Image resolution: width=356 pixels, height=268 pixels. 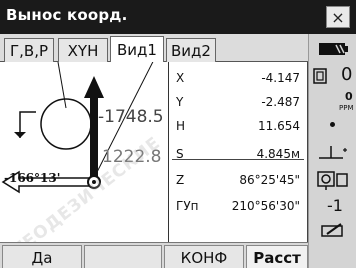 What do you see at coordinates (239, 155) in the screenshot?
I see `measurement-s: S 4.845м` at bounding box center [239, 155].